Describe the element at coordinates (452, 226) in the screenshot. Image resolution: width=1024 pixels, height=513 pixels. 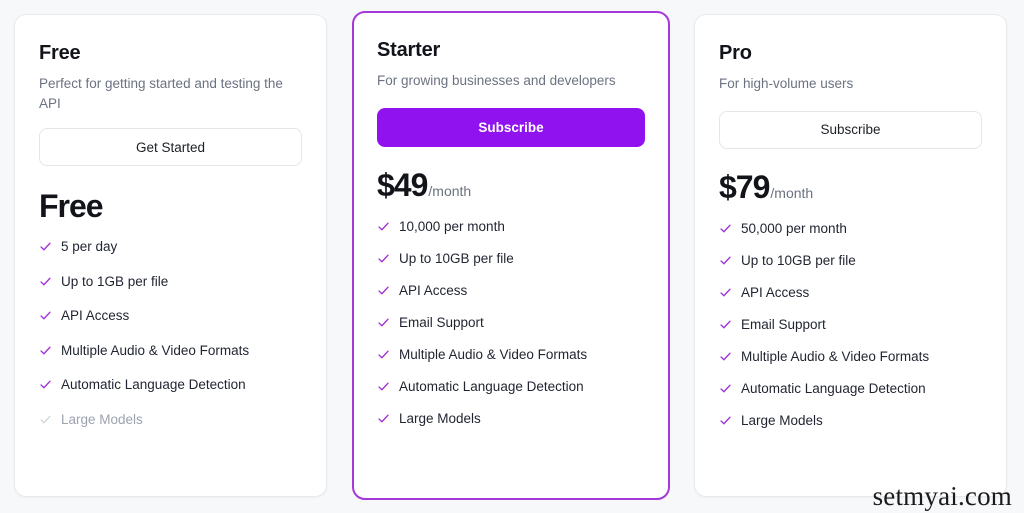
I see `feature-label: 10,000 per month` at that location.